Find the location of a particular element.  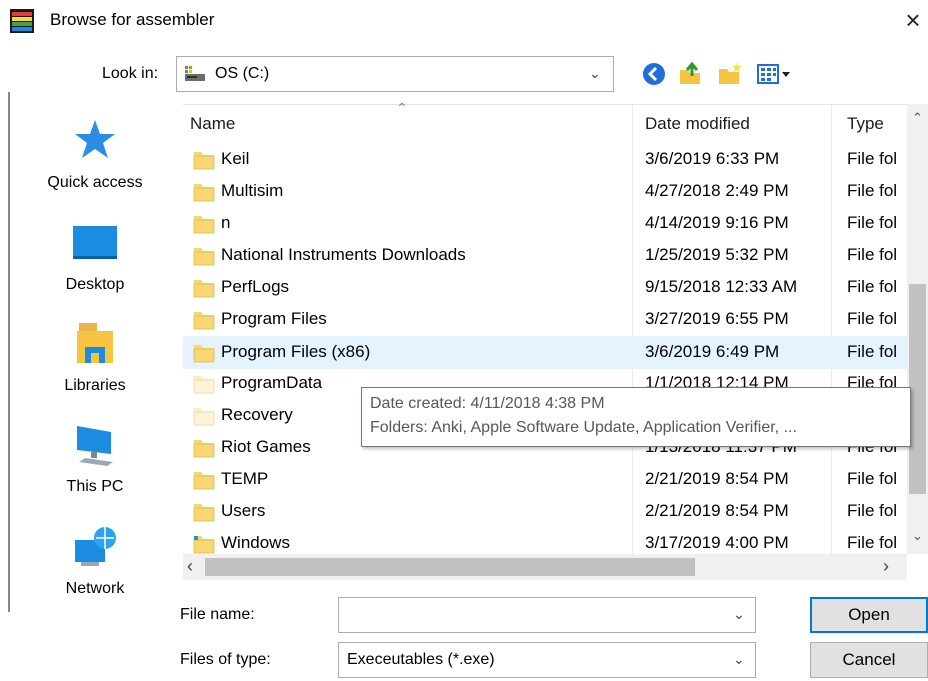

file-date-cell: 3/17/2019 4:00 PM is located at coordinates (717, 542).